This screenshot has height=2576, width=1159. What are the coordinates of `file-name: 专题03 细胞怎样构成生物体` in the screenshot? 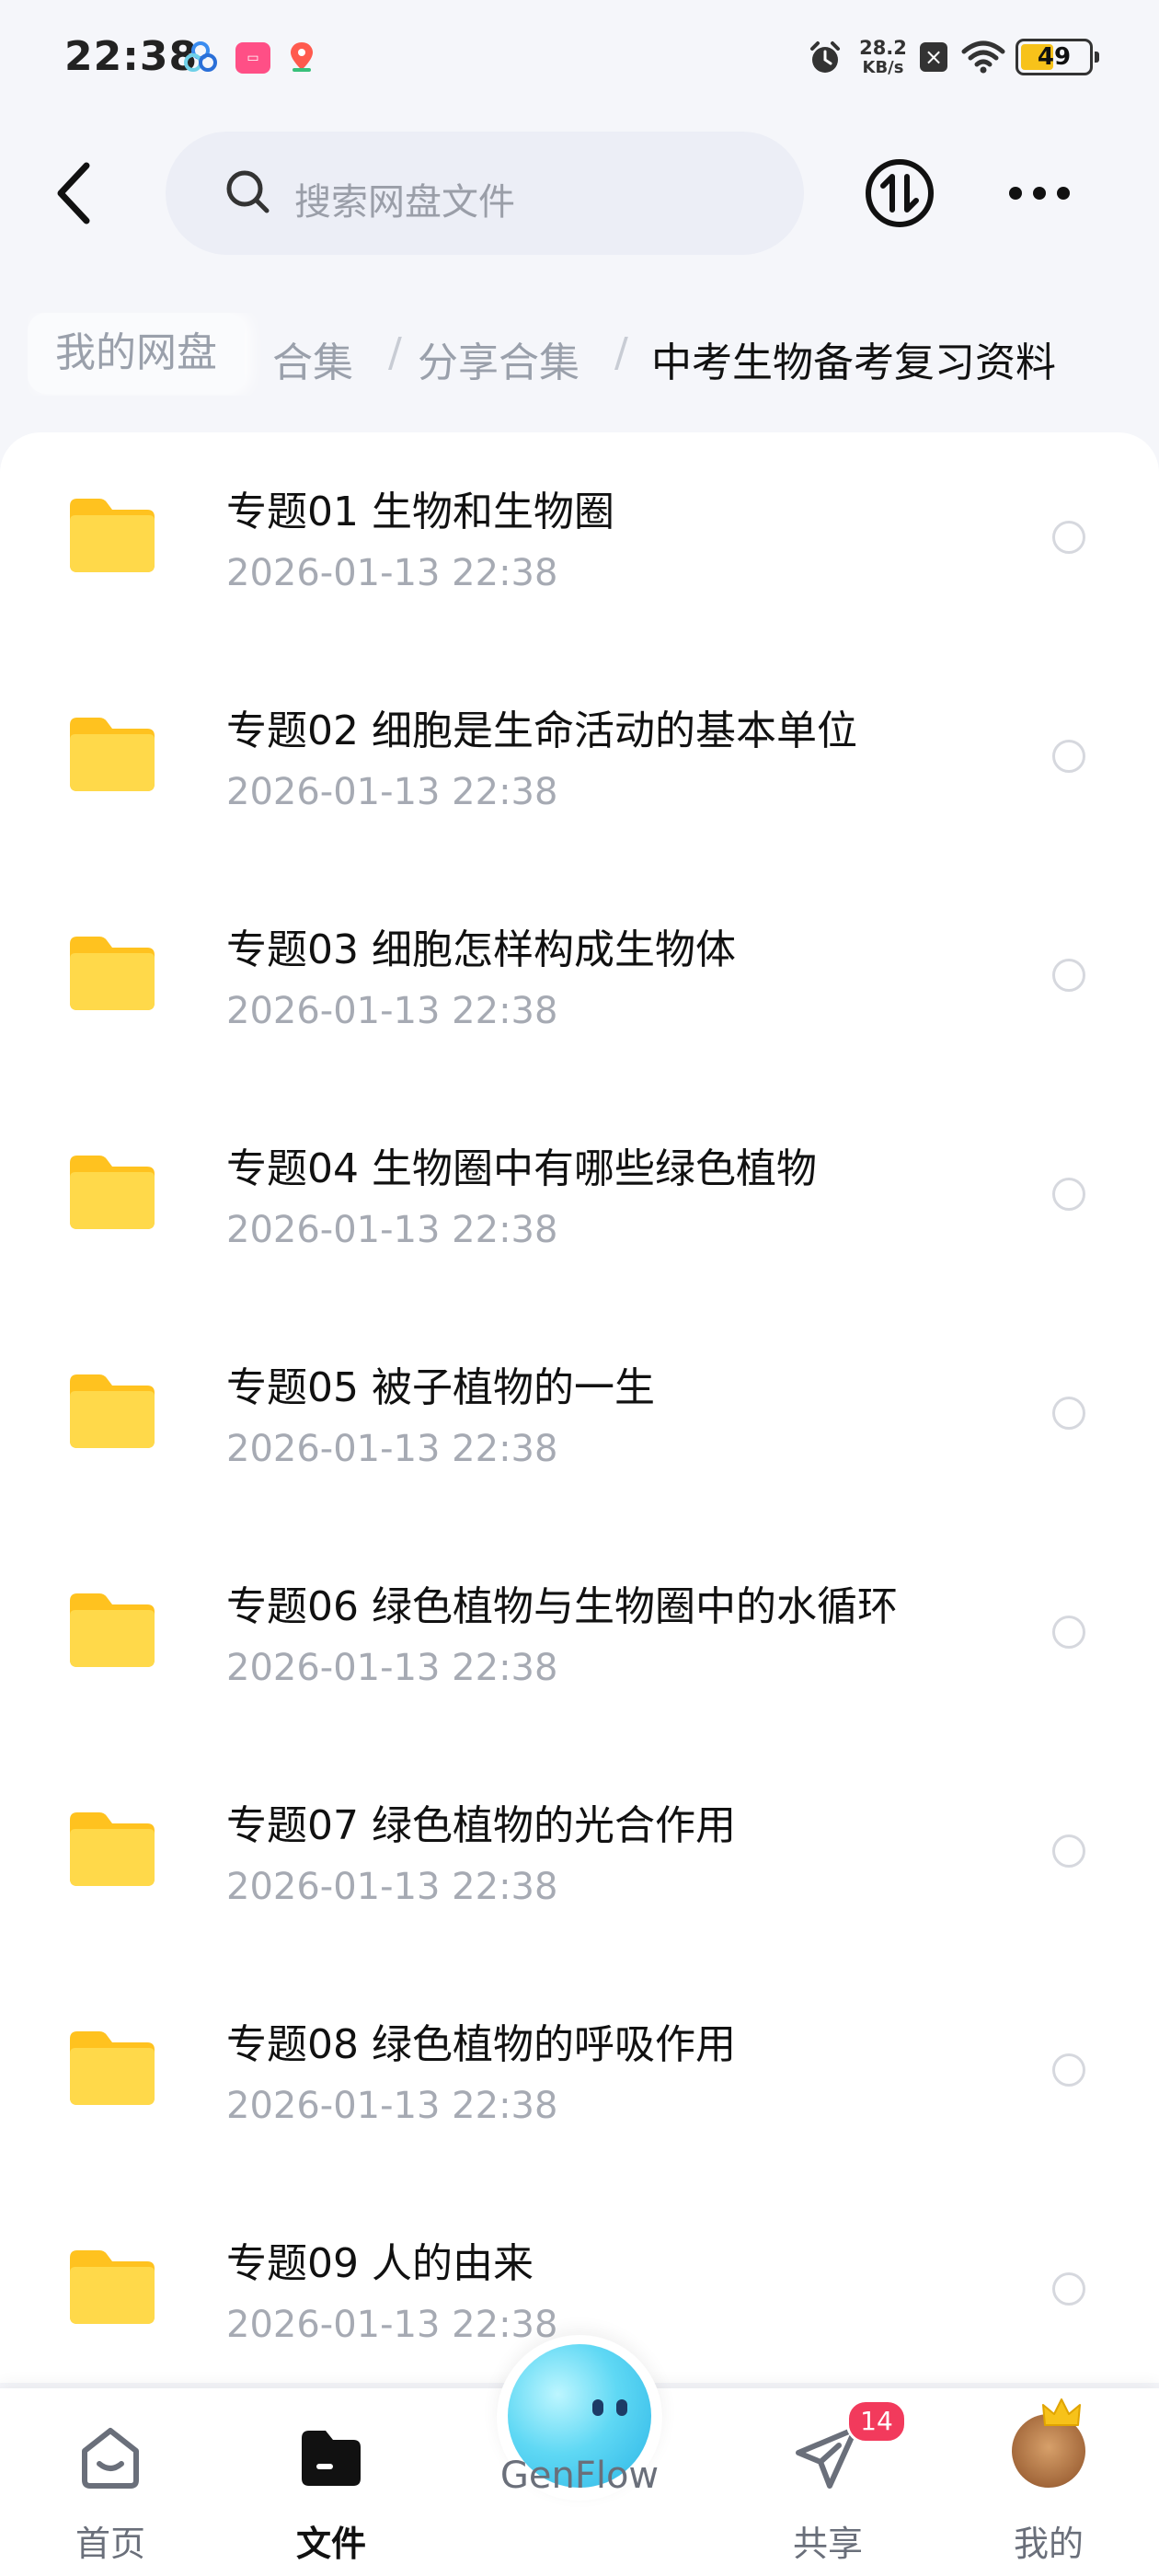 It's located at (481, 949).